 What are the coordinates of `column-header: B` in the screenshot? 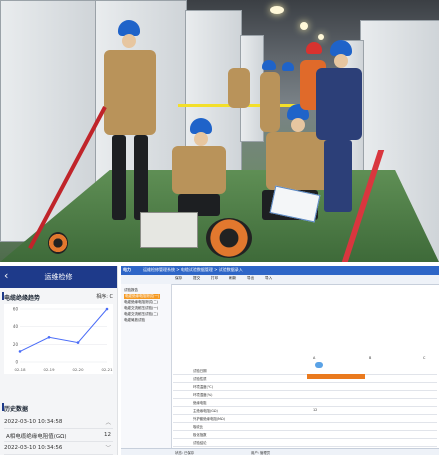 It's located at (370, 358).